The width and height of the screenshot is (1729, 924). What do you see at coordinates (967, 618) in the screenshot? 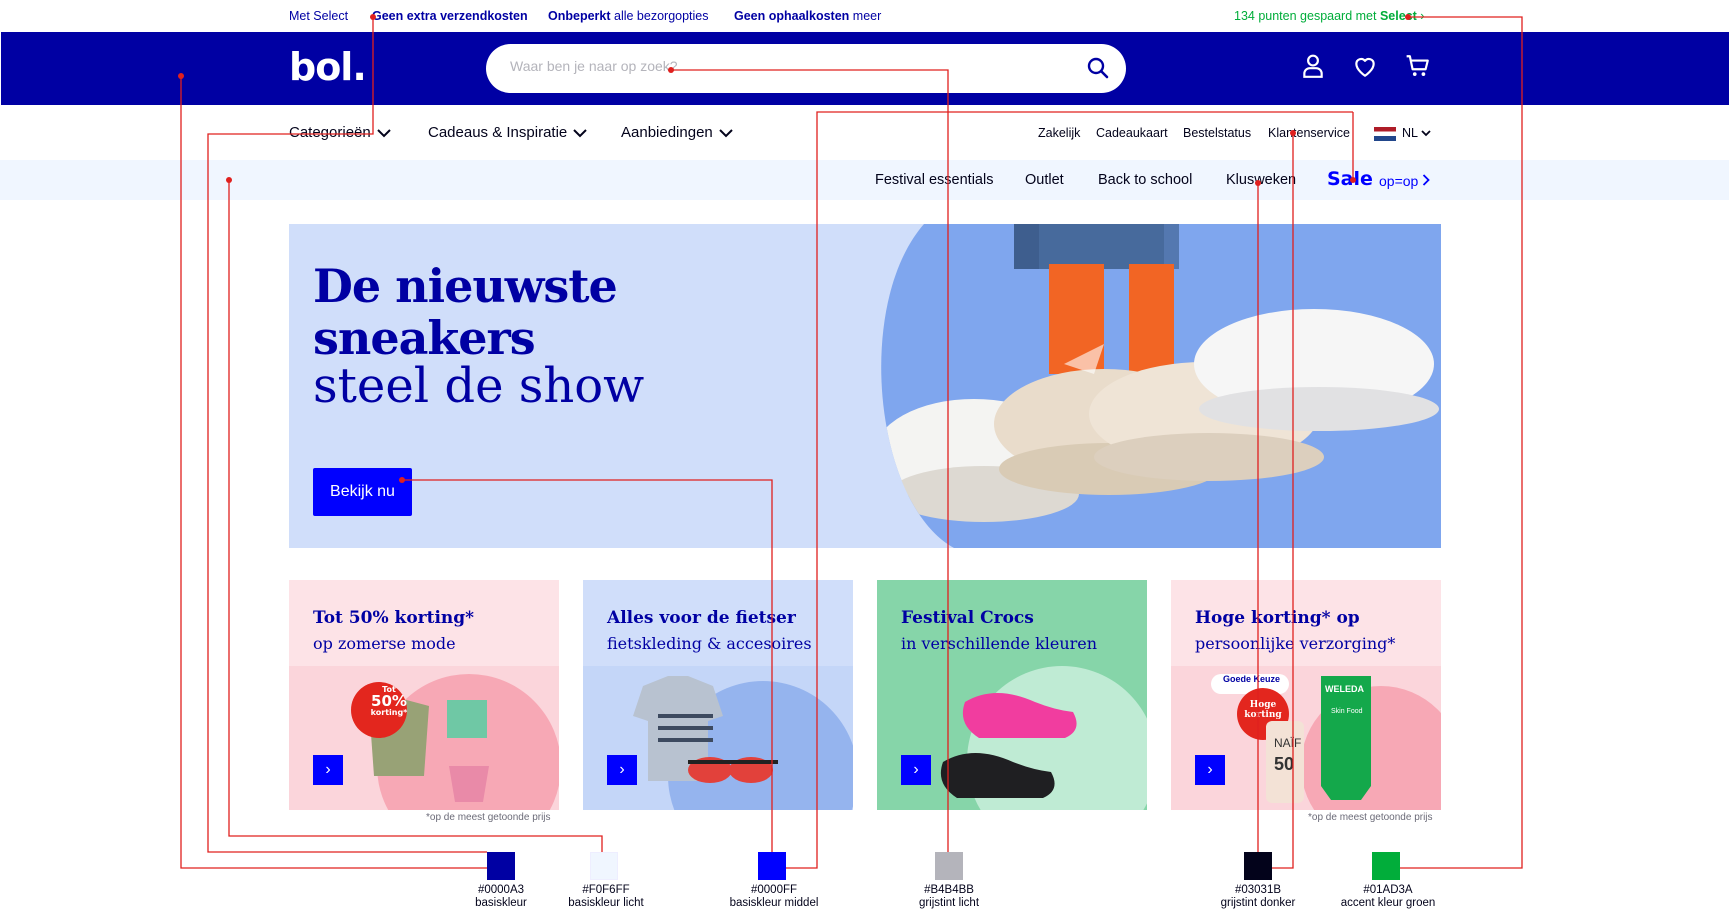
I see `tile-title: Festival Crocs` at bounding box center [967, 618].